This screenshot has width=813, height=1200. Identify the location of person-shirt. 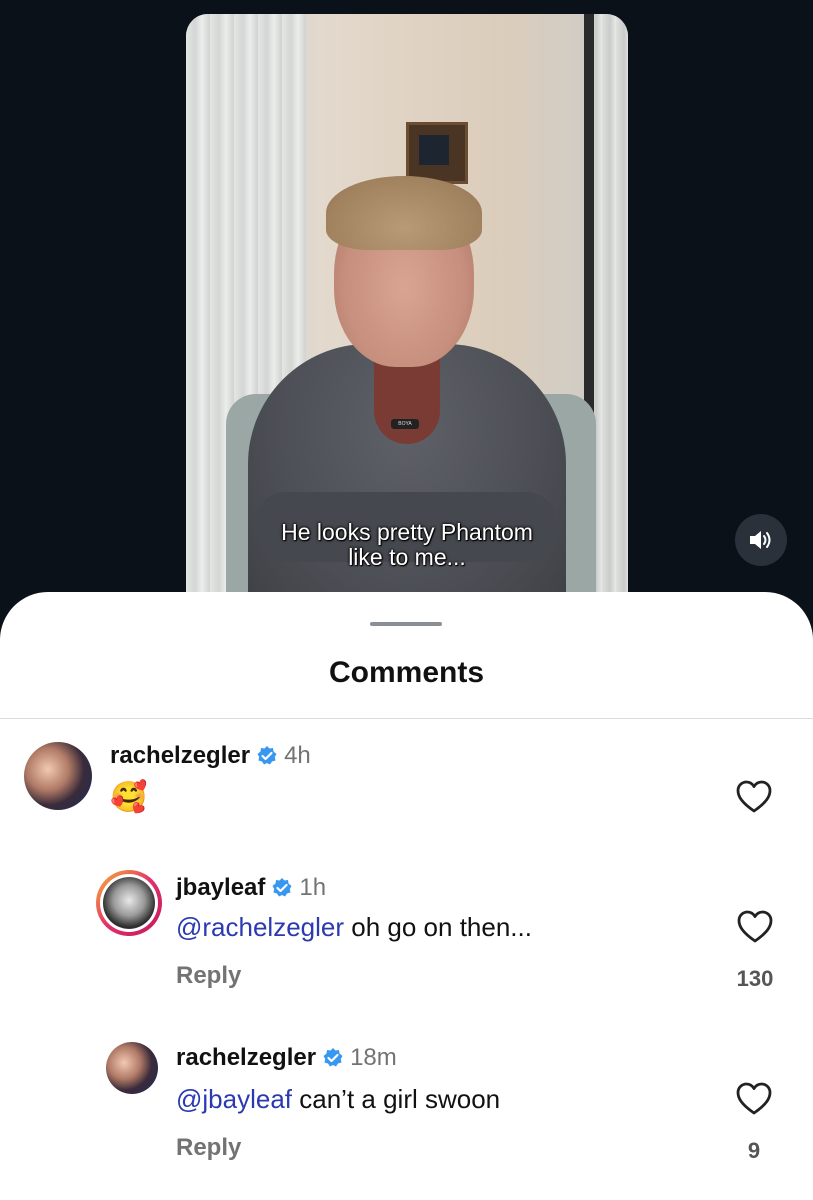
(407, 399).